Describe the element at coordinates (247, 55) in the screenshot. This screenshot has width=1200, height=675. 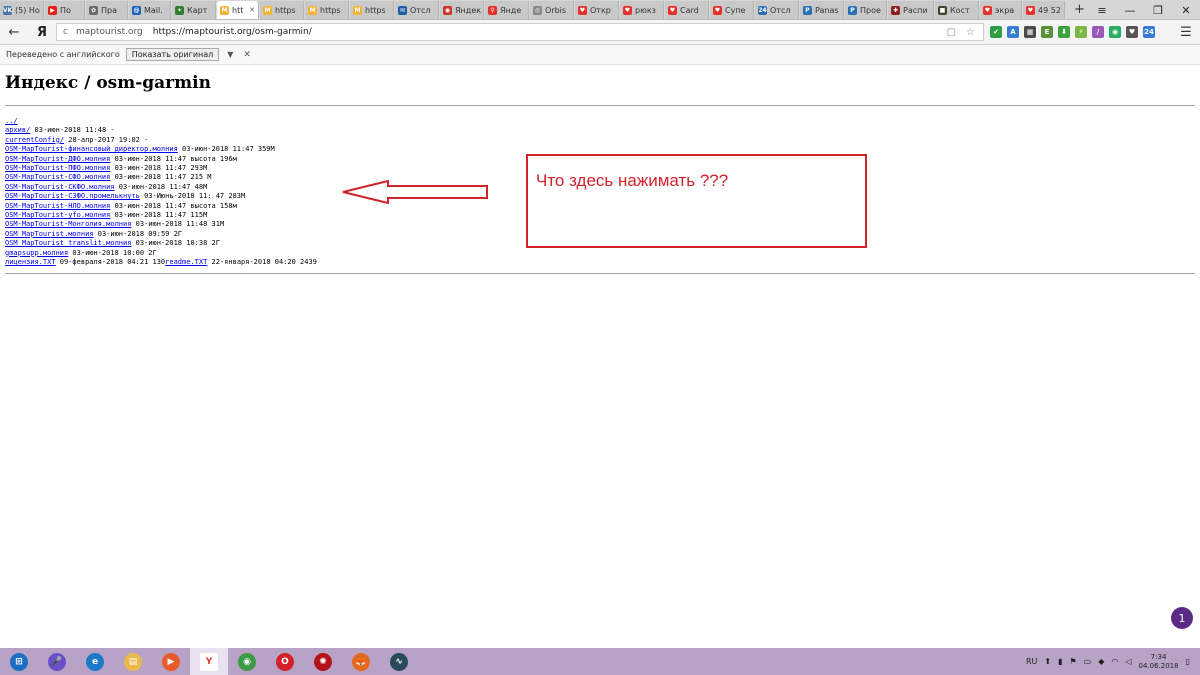
I see `close-translate-icon: ✕` at that location.